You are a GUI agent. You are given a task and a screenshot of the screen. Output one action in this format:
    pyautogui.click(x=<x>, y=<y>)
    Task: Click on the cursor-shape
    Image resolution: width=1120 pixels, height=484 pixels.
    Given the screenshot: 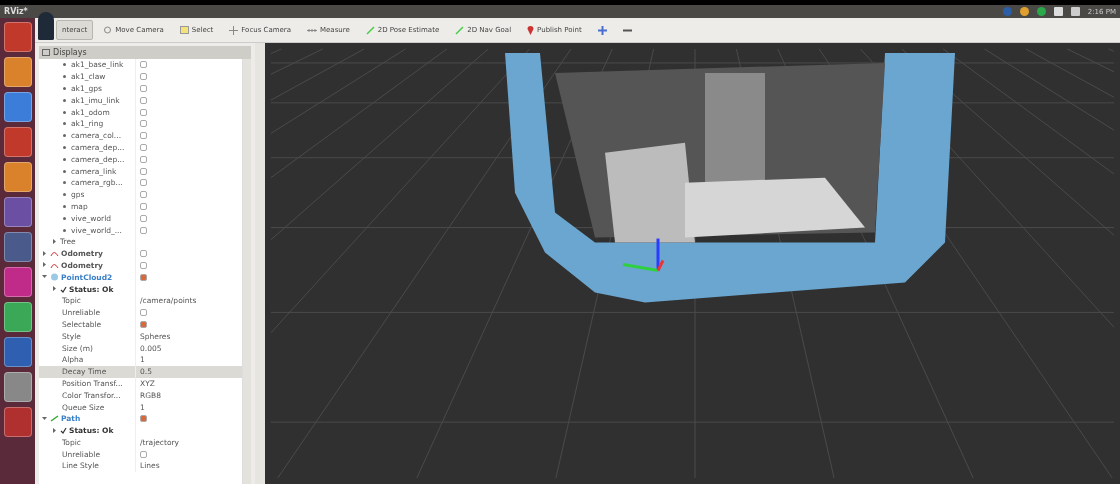 What is the action you would take?
    pyautogui.click(x=46, y=26)
    